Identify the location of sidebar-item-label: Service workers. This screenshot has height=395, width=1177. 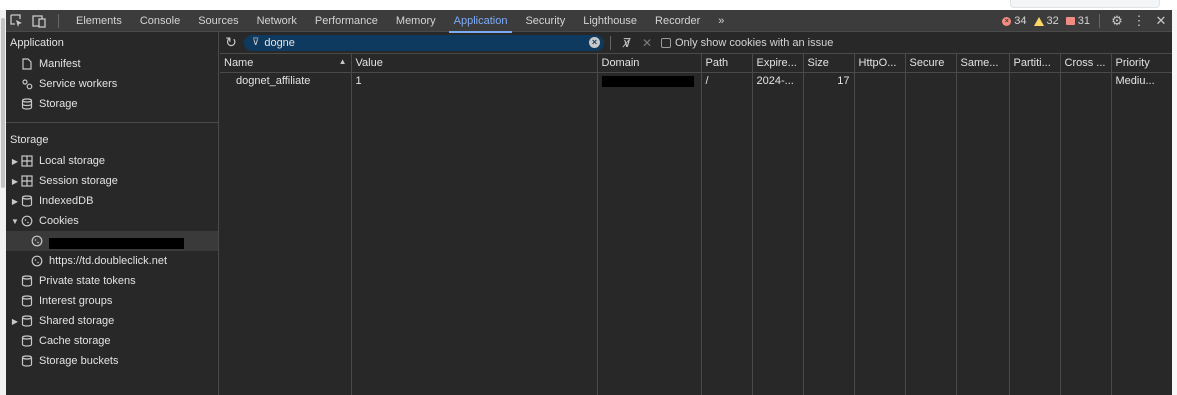
(78, 84).